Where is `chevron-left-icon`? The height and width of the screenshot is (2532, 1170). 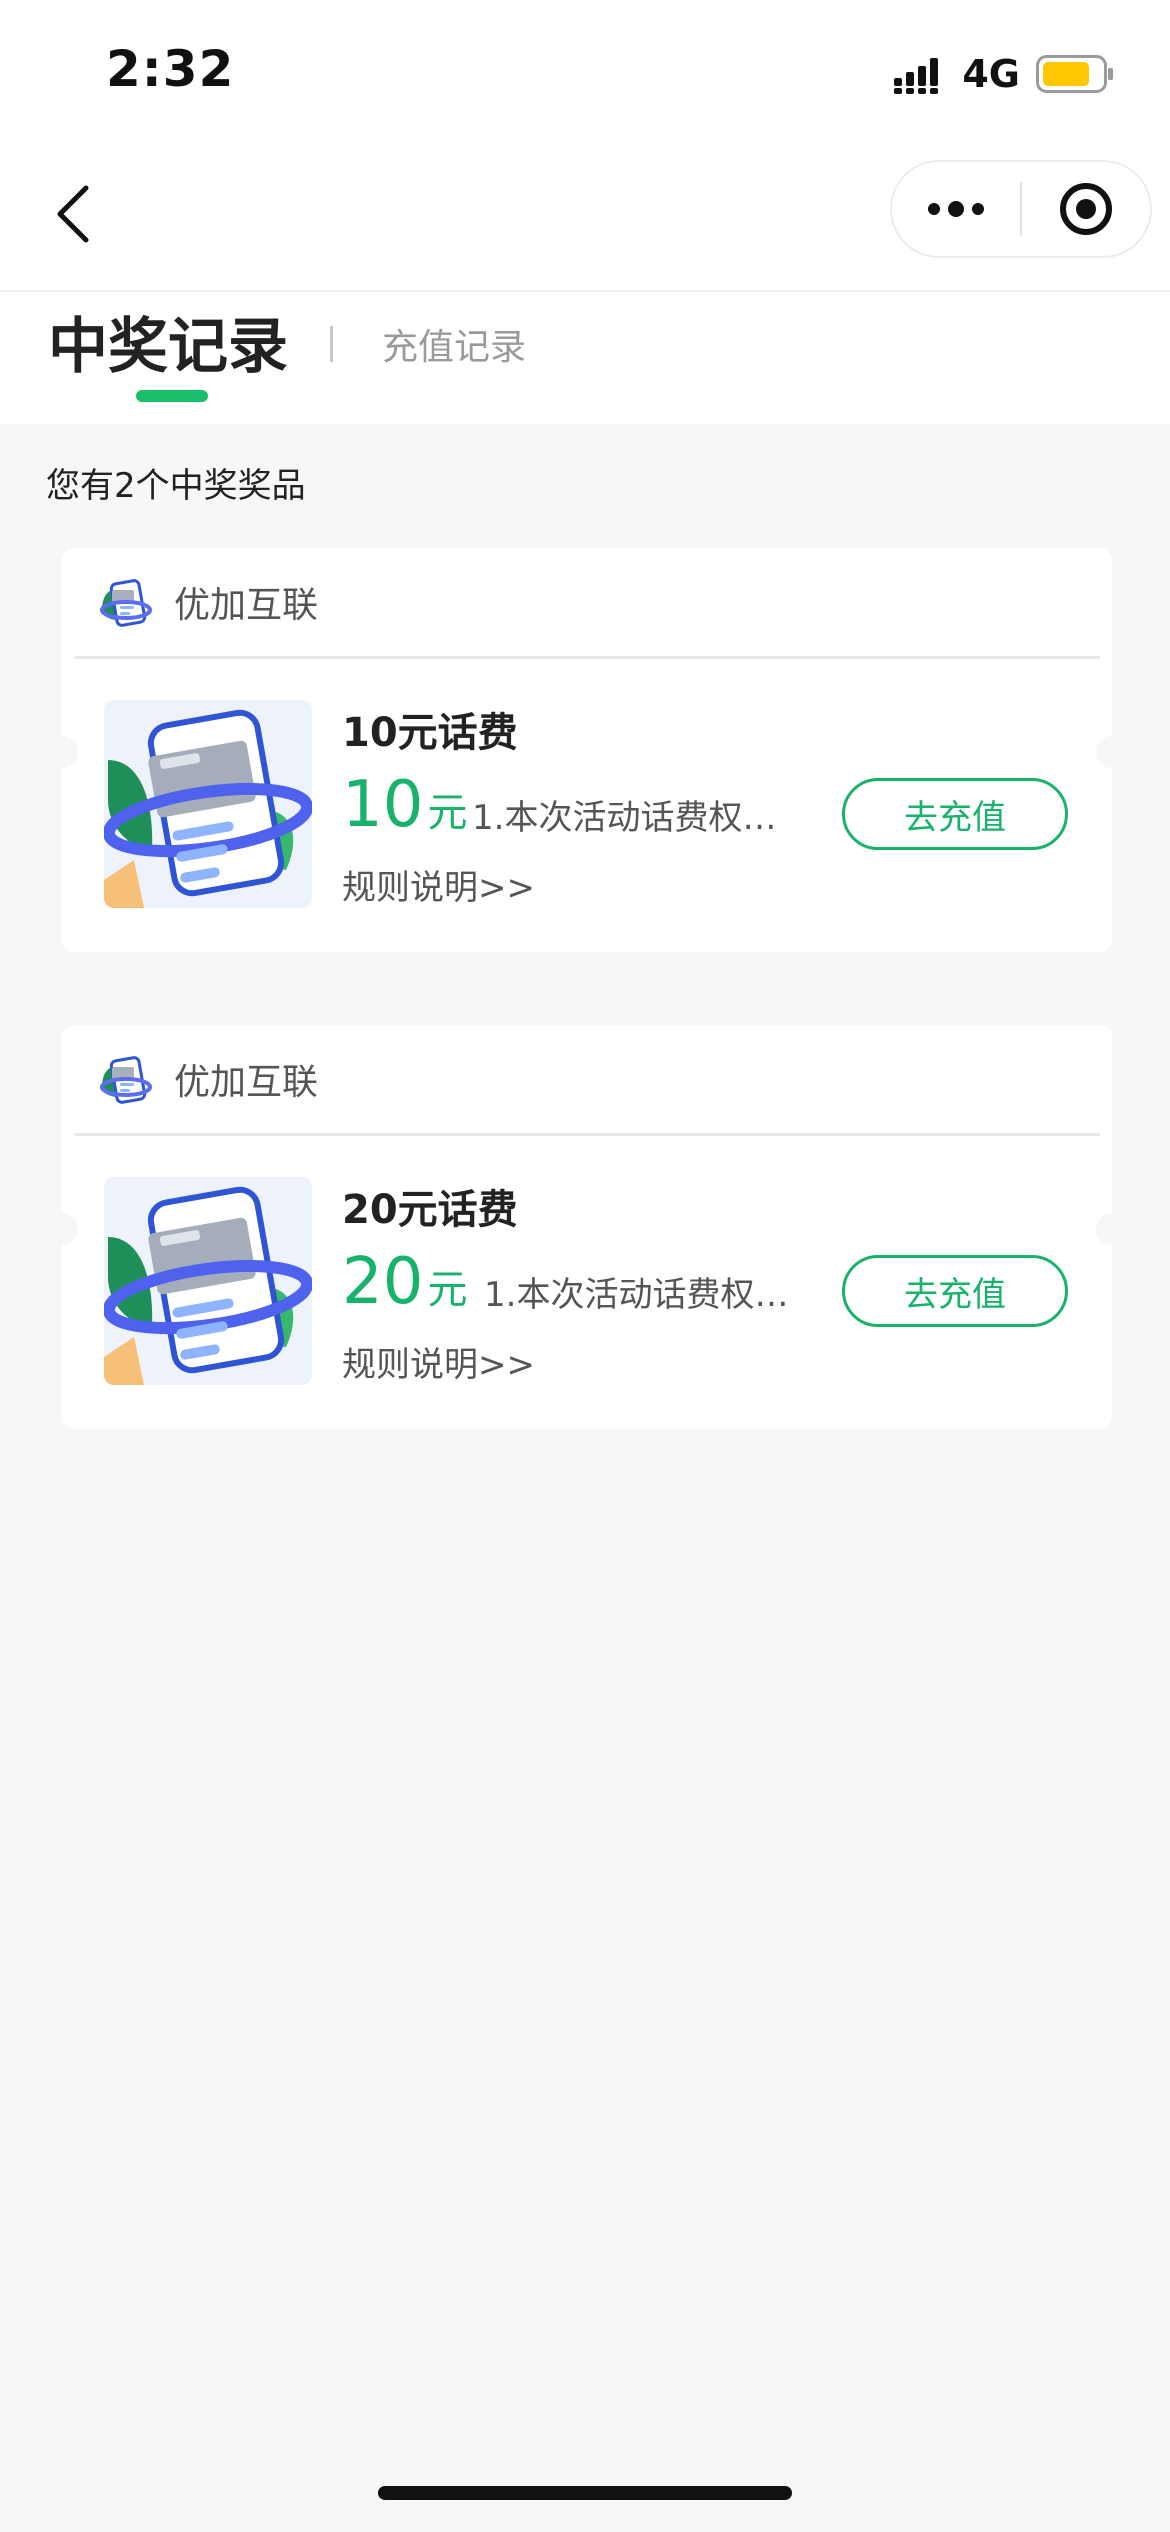
chevron-left-icon is located at coordinates (73, 214).